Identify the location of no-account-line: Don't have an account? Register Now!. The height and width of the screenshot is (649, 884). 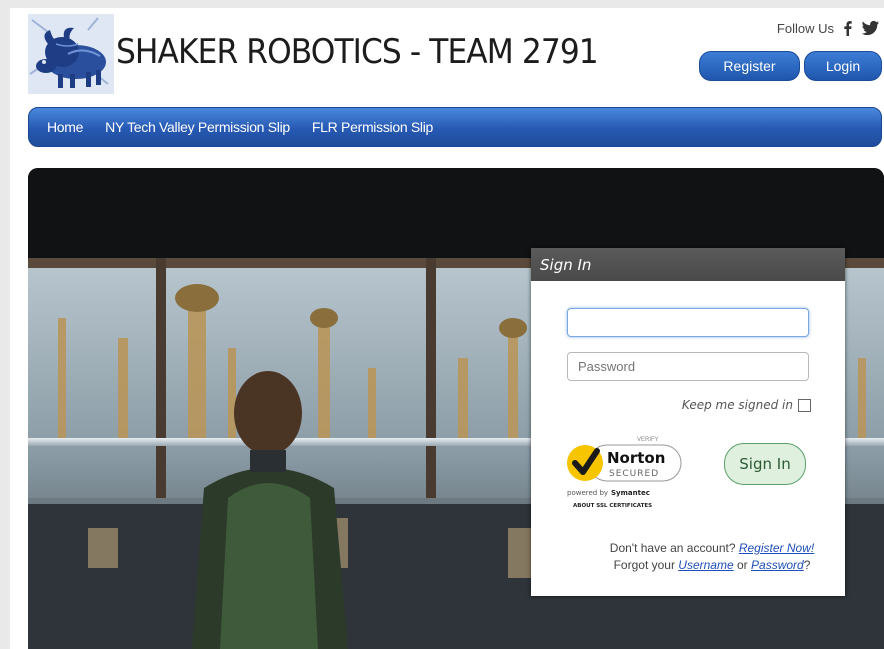
(712, 548).